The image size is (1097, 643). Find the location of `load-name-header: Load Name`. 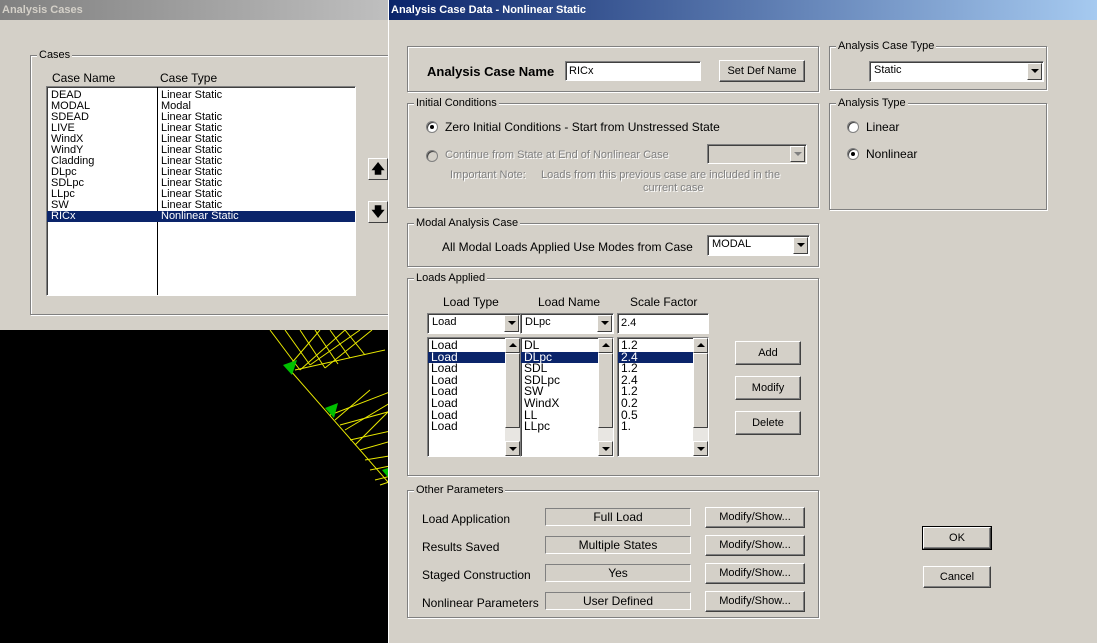

load-name-header: Load Name is located at coordinates (569, 302).